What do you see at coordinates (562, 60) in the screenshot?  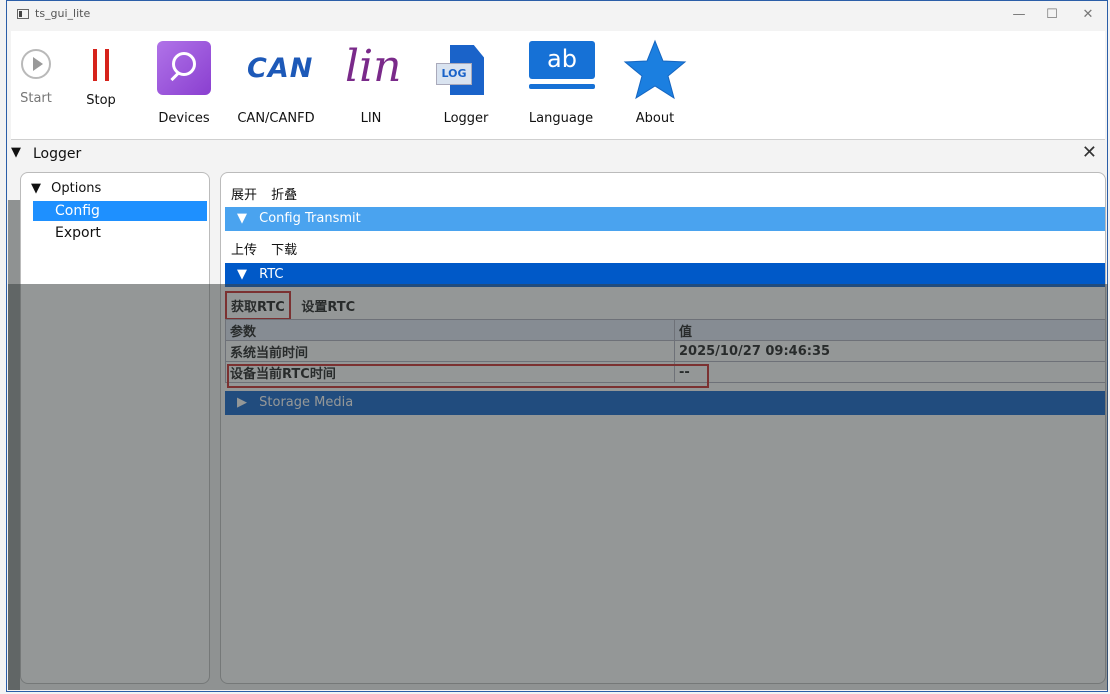 I see `language-icon-text: ab` at bounding box center [562, 60].